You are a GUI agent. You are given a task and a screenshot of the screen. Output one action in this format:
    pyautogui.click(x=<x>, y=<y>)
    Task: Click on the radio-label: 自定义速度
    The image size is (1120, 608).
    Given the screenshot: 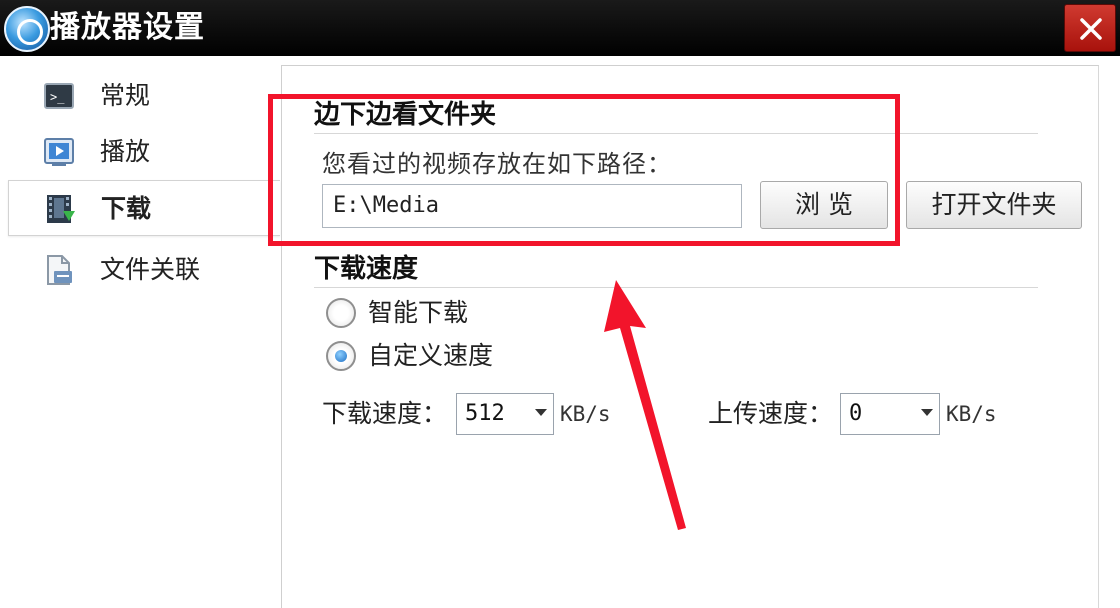 What is the action you would take?
    pyautogui.click(x=431, y=355)
    